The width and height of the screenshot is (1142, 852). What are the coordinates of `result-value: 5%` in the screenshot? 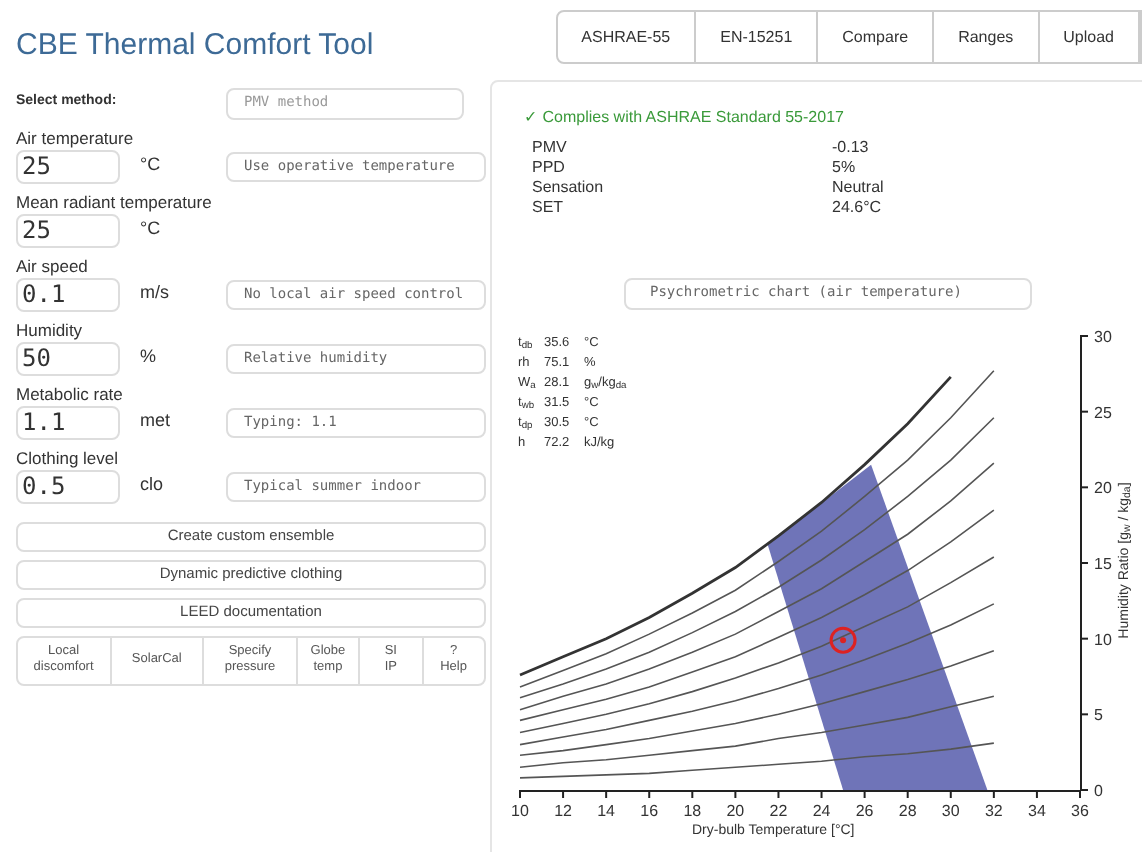 It's located at (844, 167).